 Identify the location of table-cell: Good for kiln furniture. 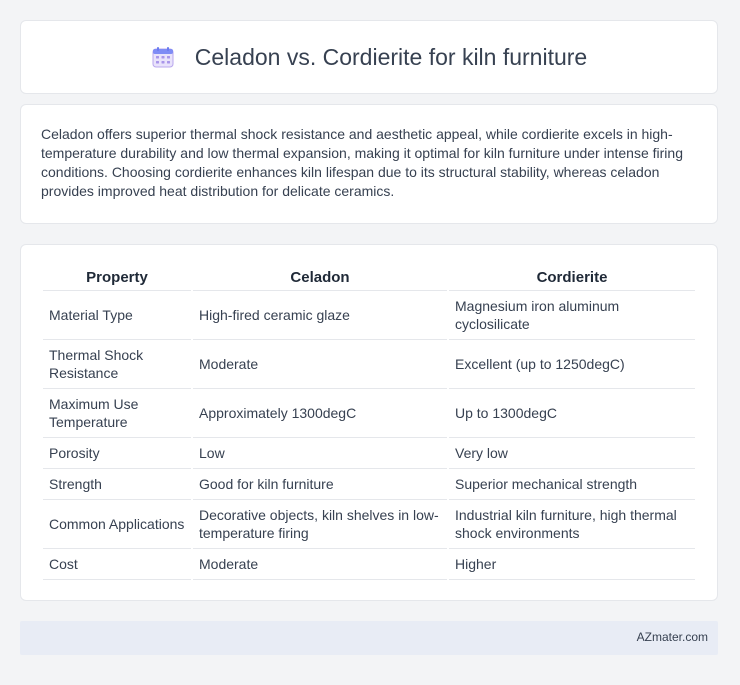
(320, 484).